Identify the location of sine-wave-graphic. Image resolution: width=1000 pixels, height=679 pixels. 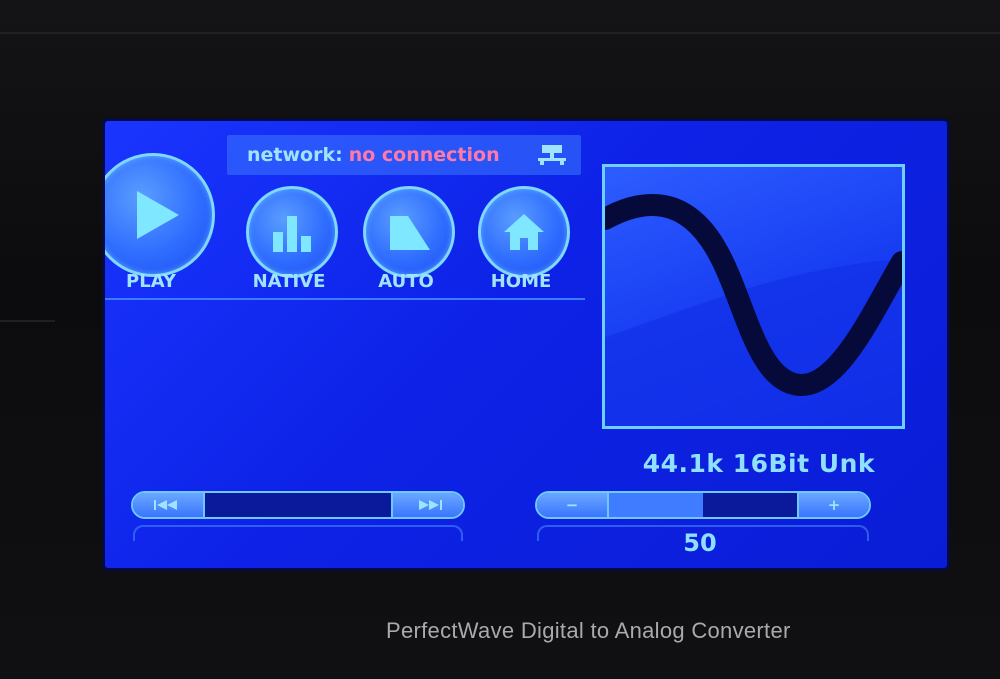
(753, 309).